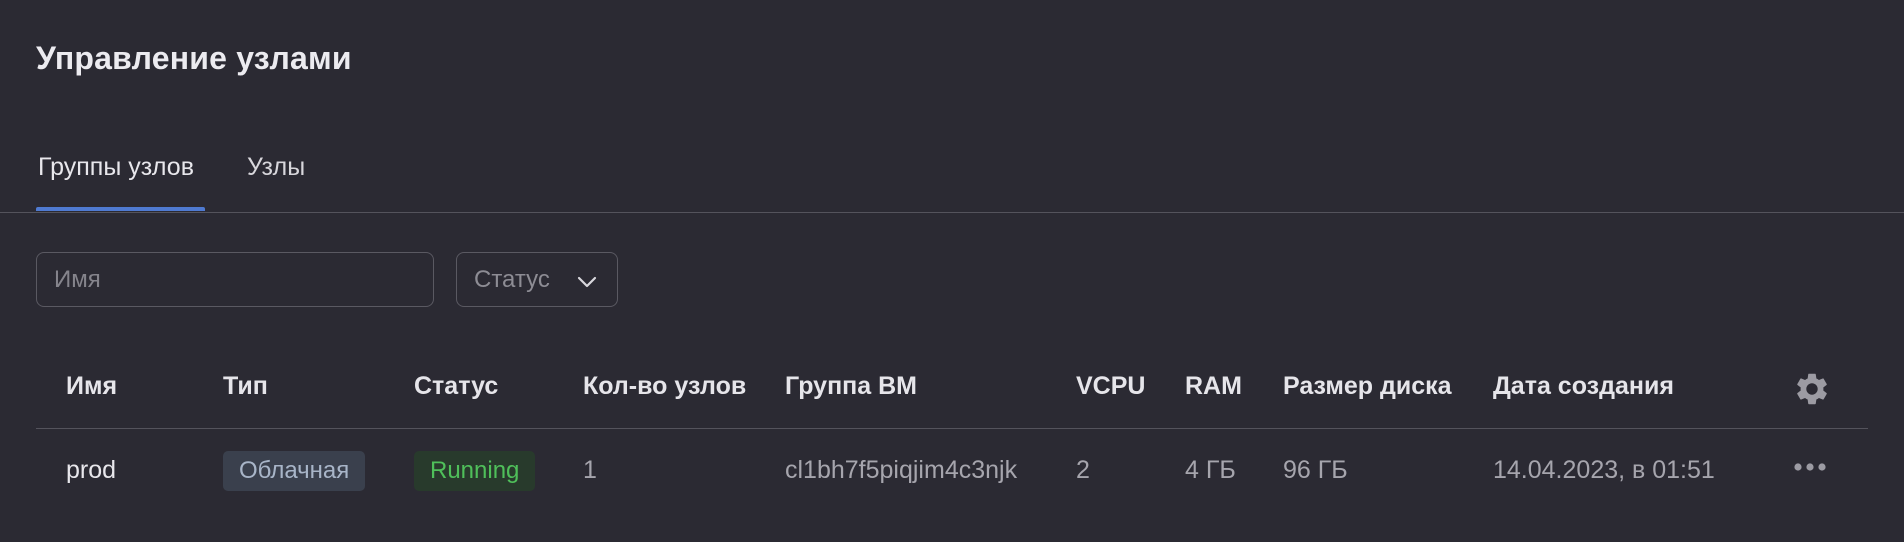  What do you see at coordinates (1083, 470) in the screenshot?
I see `cell-vcpu: 2` at bounding box center [1083, 470].